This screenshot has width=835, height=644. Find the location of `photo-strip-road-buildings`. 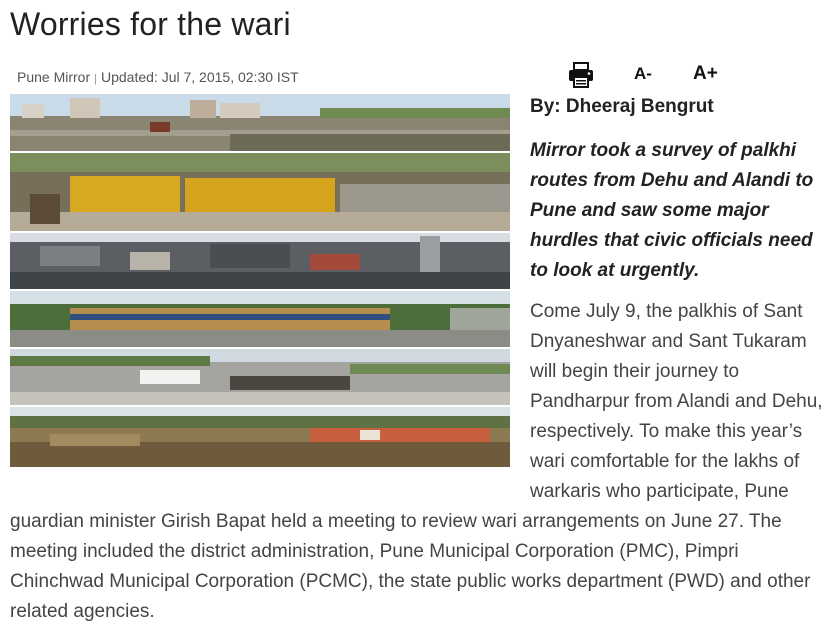

photo-strip-road-buildings is located at coordinates (260, 123).